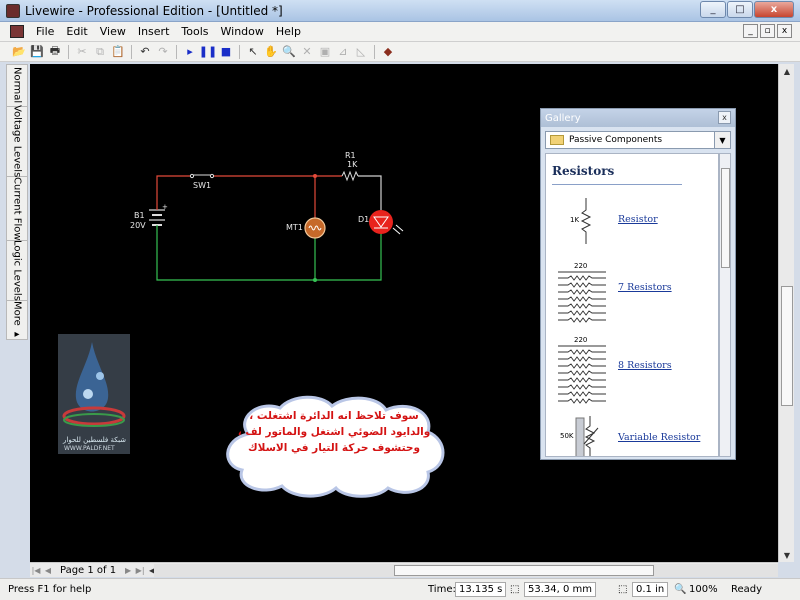 Image resolution: width=800 pixels, height=600 pixels. What do you see at coordinates (325, 52) in the screenshot?
I see `stamp-icon: ▣` at bounding box center [325, 52].